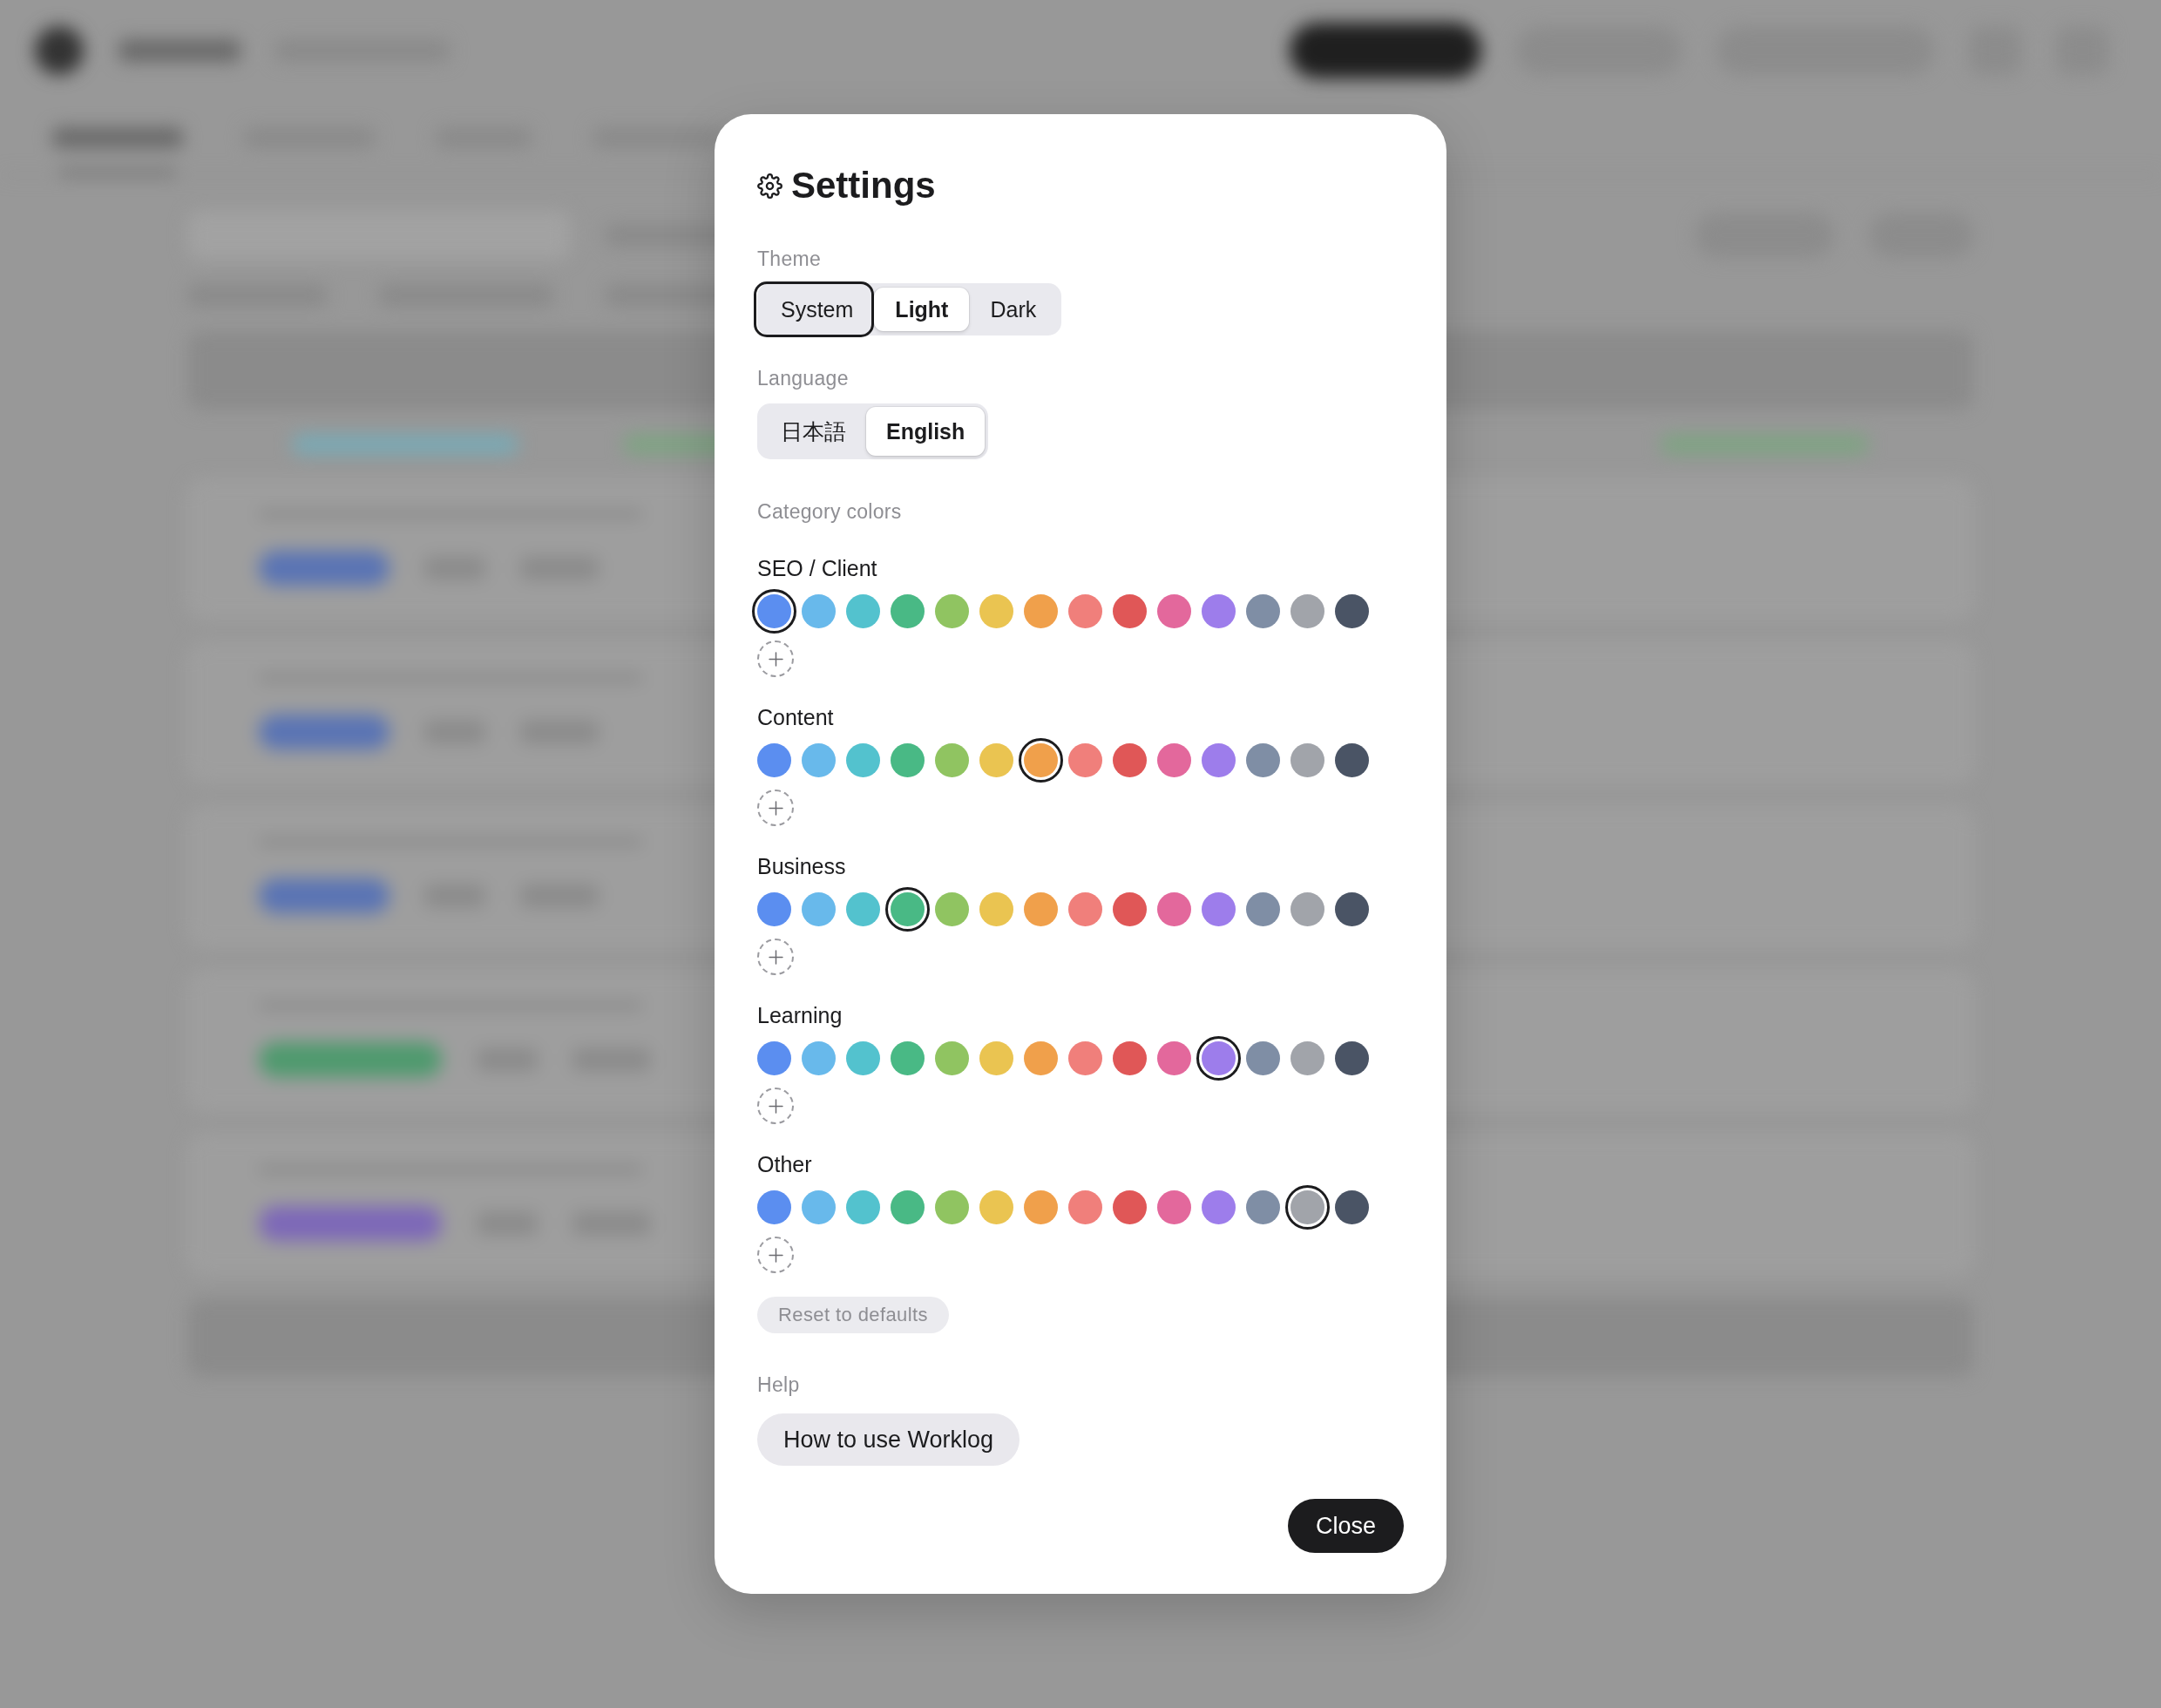 The height and width of the screenshot is (1708, 2161). What do you see at coordinates (803, 378) in the screenshot?
I see `section-label: Language` at bounding box center [803, 378].